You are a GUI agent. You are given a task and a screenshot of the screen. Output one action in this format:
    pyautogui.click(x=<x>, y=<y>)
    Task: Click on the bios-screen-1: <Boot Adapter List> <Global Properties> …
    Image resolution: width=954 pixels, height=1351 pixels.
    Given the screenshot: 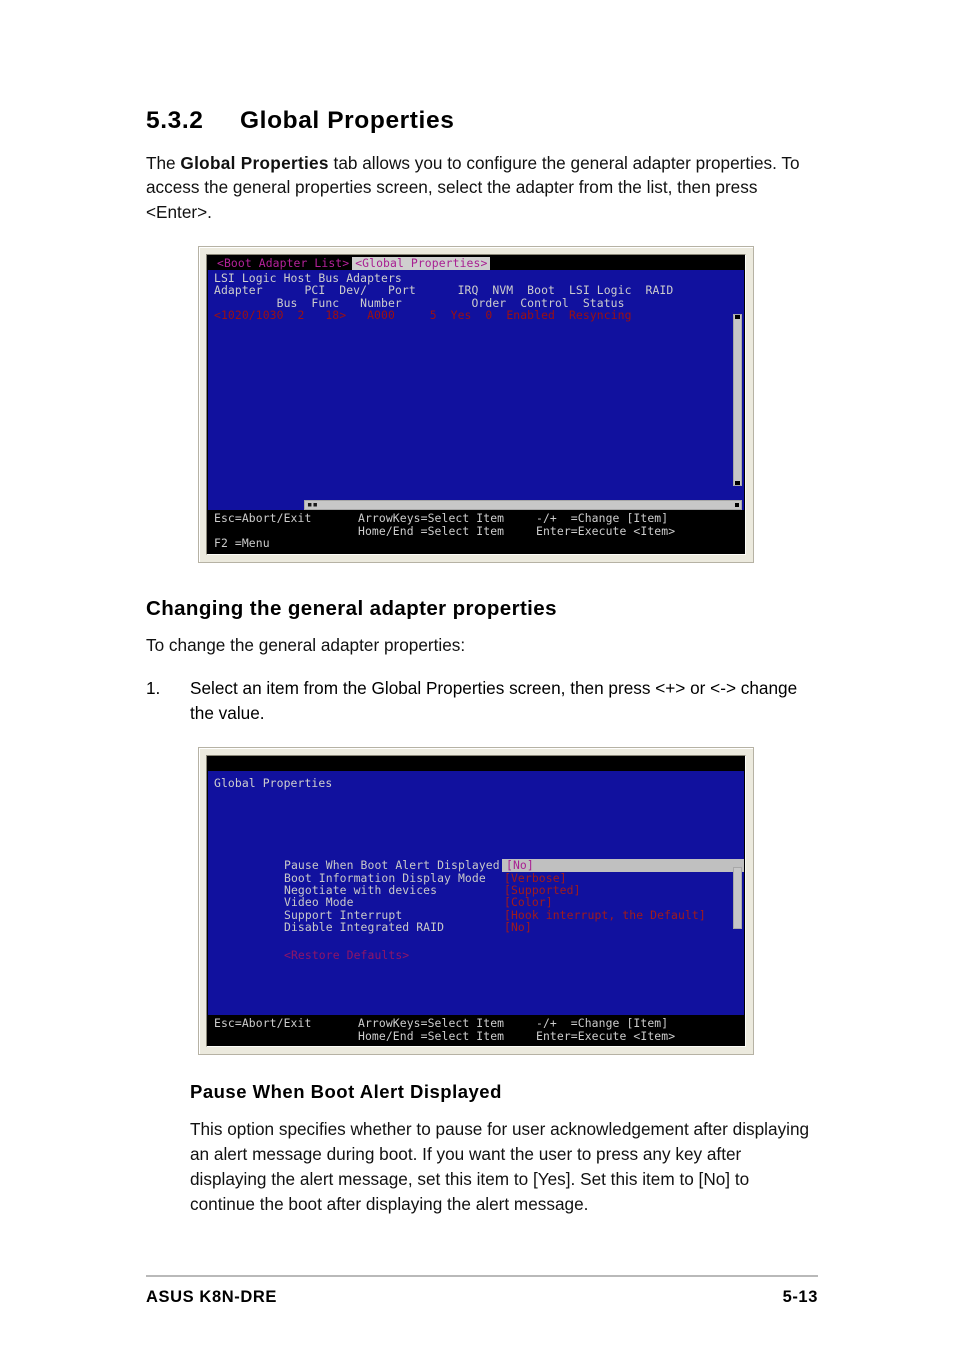 What is the action you would take?
    pyautogui.click(x=476, y=404)
    